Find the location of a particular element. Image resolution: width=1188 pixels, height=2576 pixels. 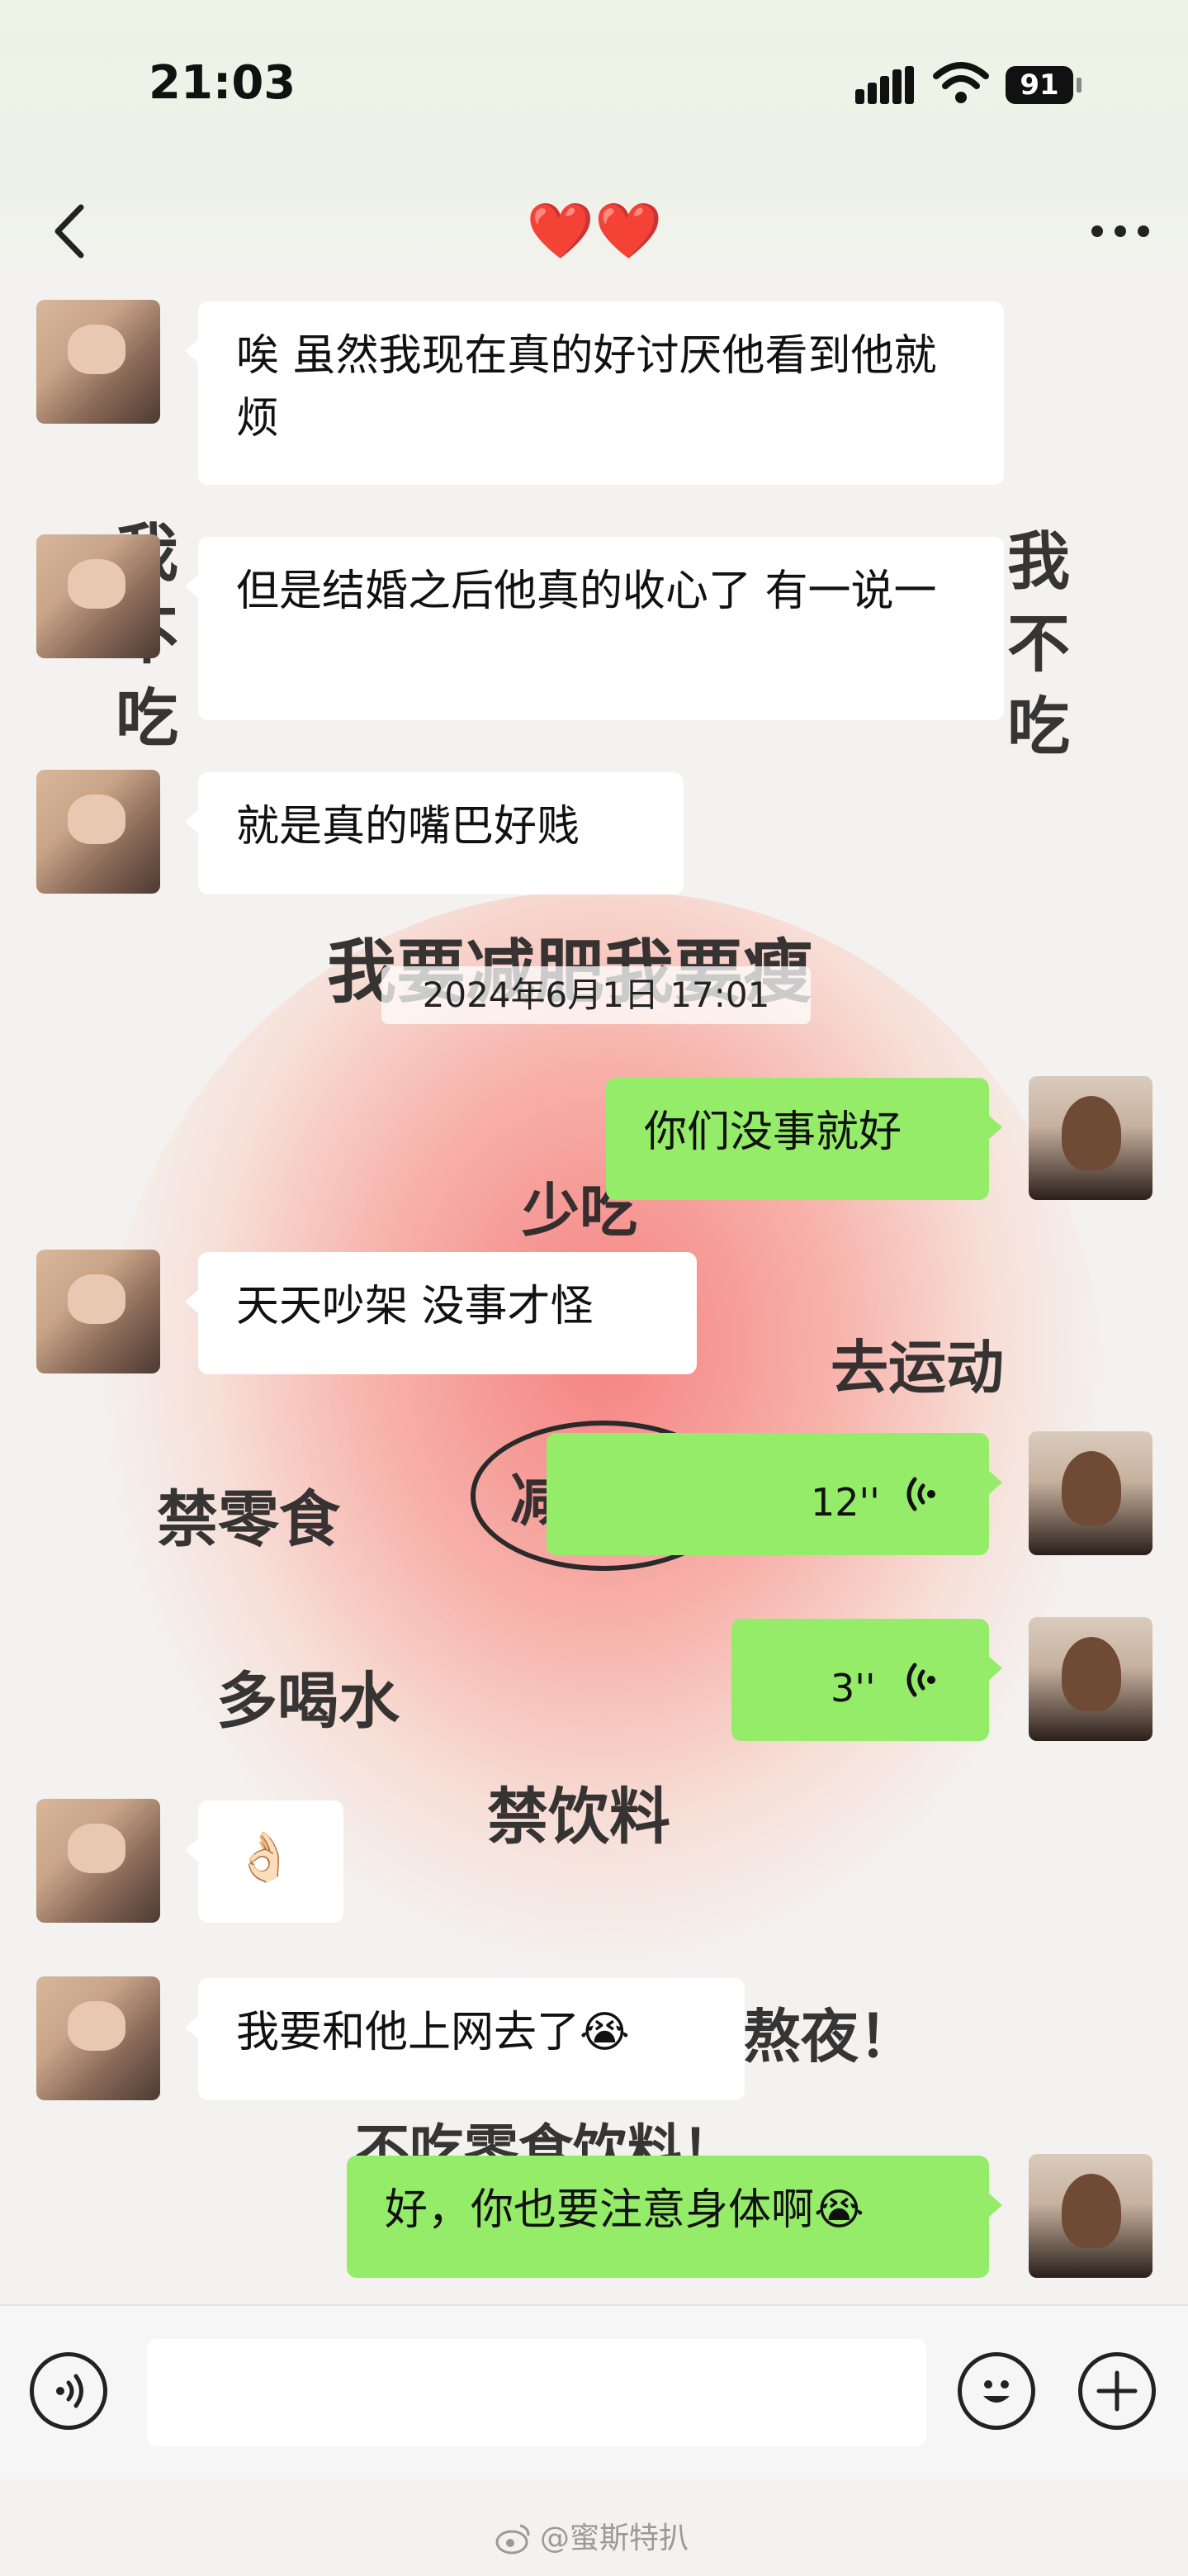

message-text: 唉 虽然我现在真的好讨厌他看到他就烦 is located at coordinates (586, 387).